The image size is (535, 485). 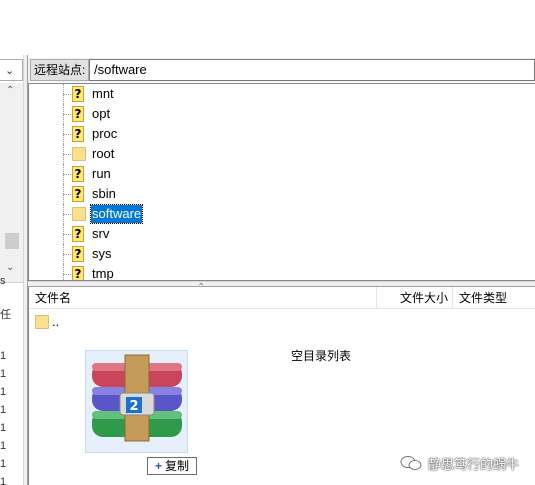 What do you see at coordinates (3, 281) in the screenshot?
I see `local-tree-text-fragment: s` at bounding box center [3, 281].